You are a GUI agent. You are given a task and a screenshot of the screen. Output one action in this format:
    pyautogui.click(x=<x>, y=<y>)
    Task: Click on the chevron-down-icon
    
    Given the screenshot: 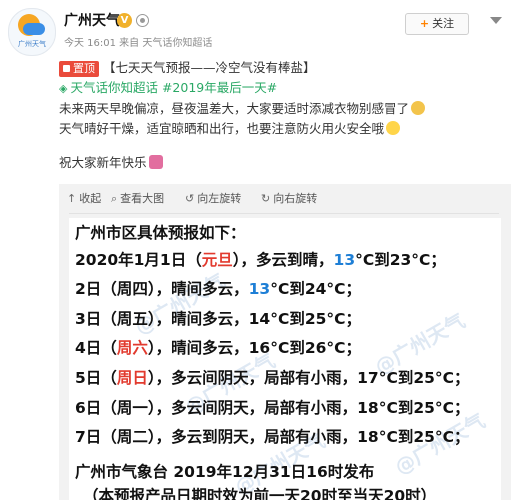 What is the action you would take?
    pyautogui.click(x=496, y=20)
    